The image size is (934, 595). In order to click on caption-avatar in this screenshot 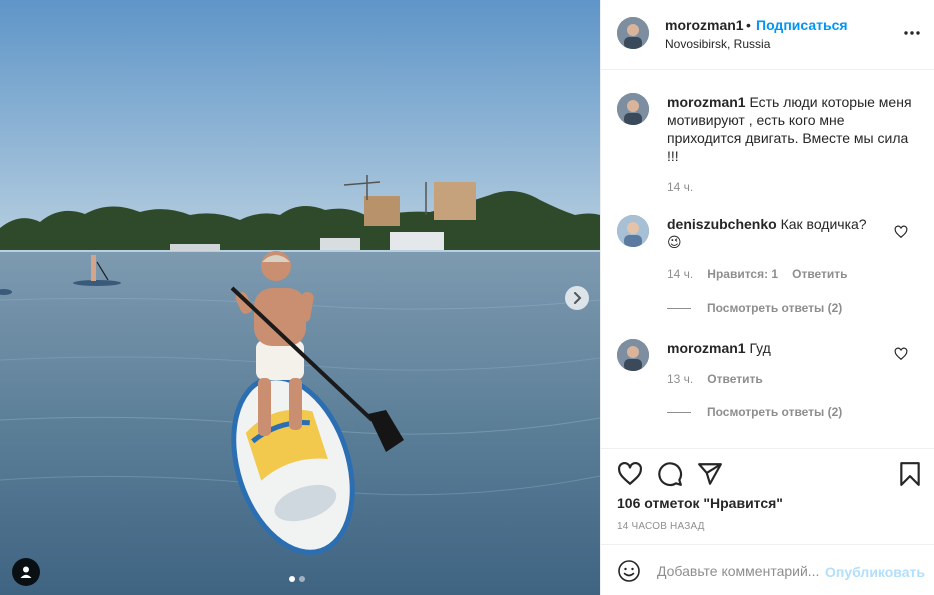, I will do `click(633, 109)`.